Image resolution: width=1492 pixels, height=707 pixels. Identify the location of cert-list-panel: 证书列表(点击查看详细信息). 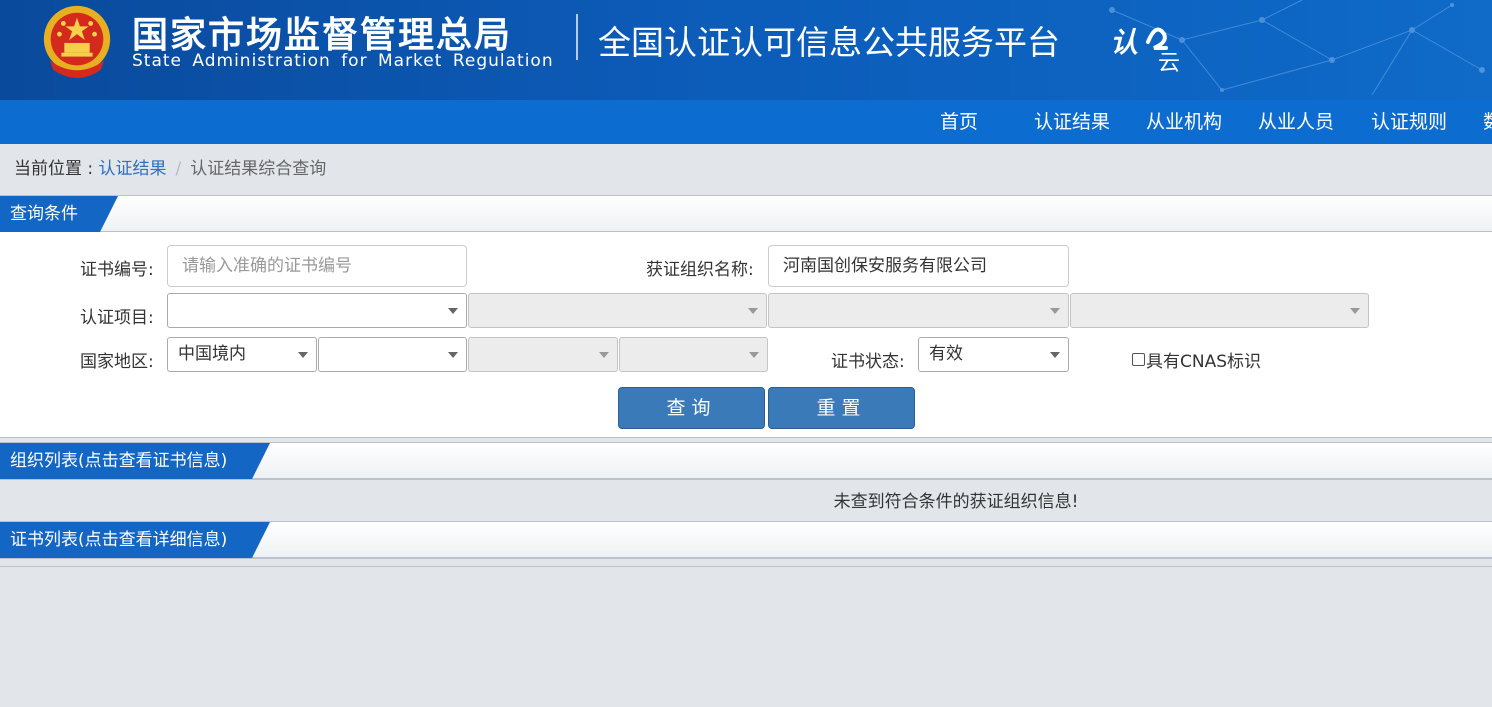
(746, 540).